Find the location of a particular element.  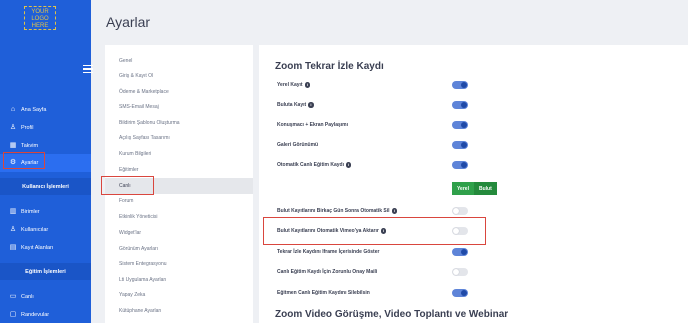

toggle-gallery-view is located at coordinates (460, 145).